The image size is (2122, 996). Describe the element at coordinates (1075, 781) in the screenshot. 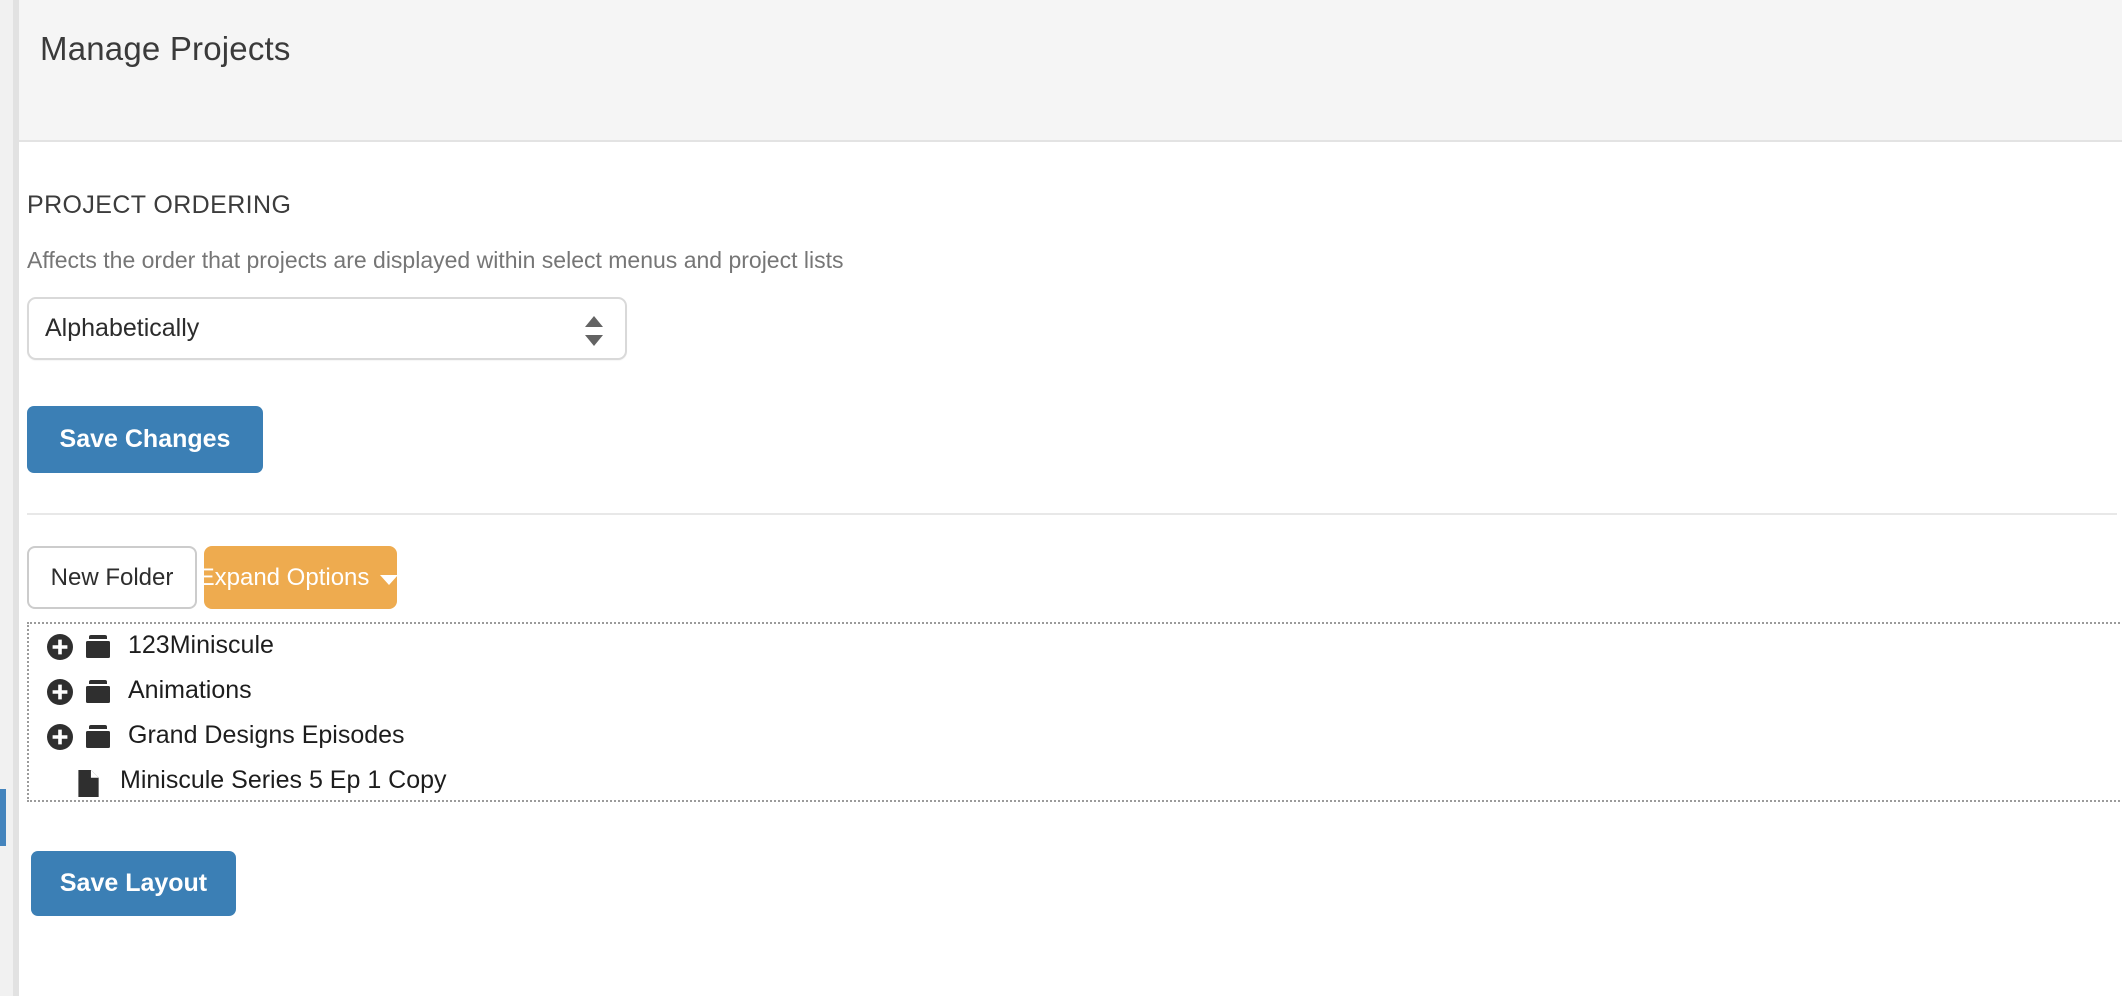

I see `tree-row: Miniscule Series 5 Ep 1 Copy` at that location.